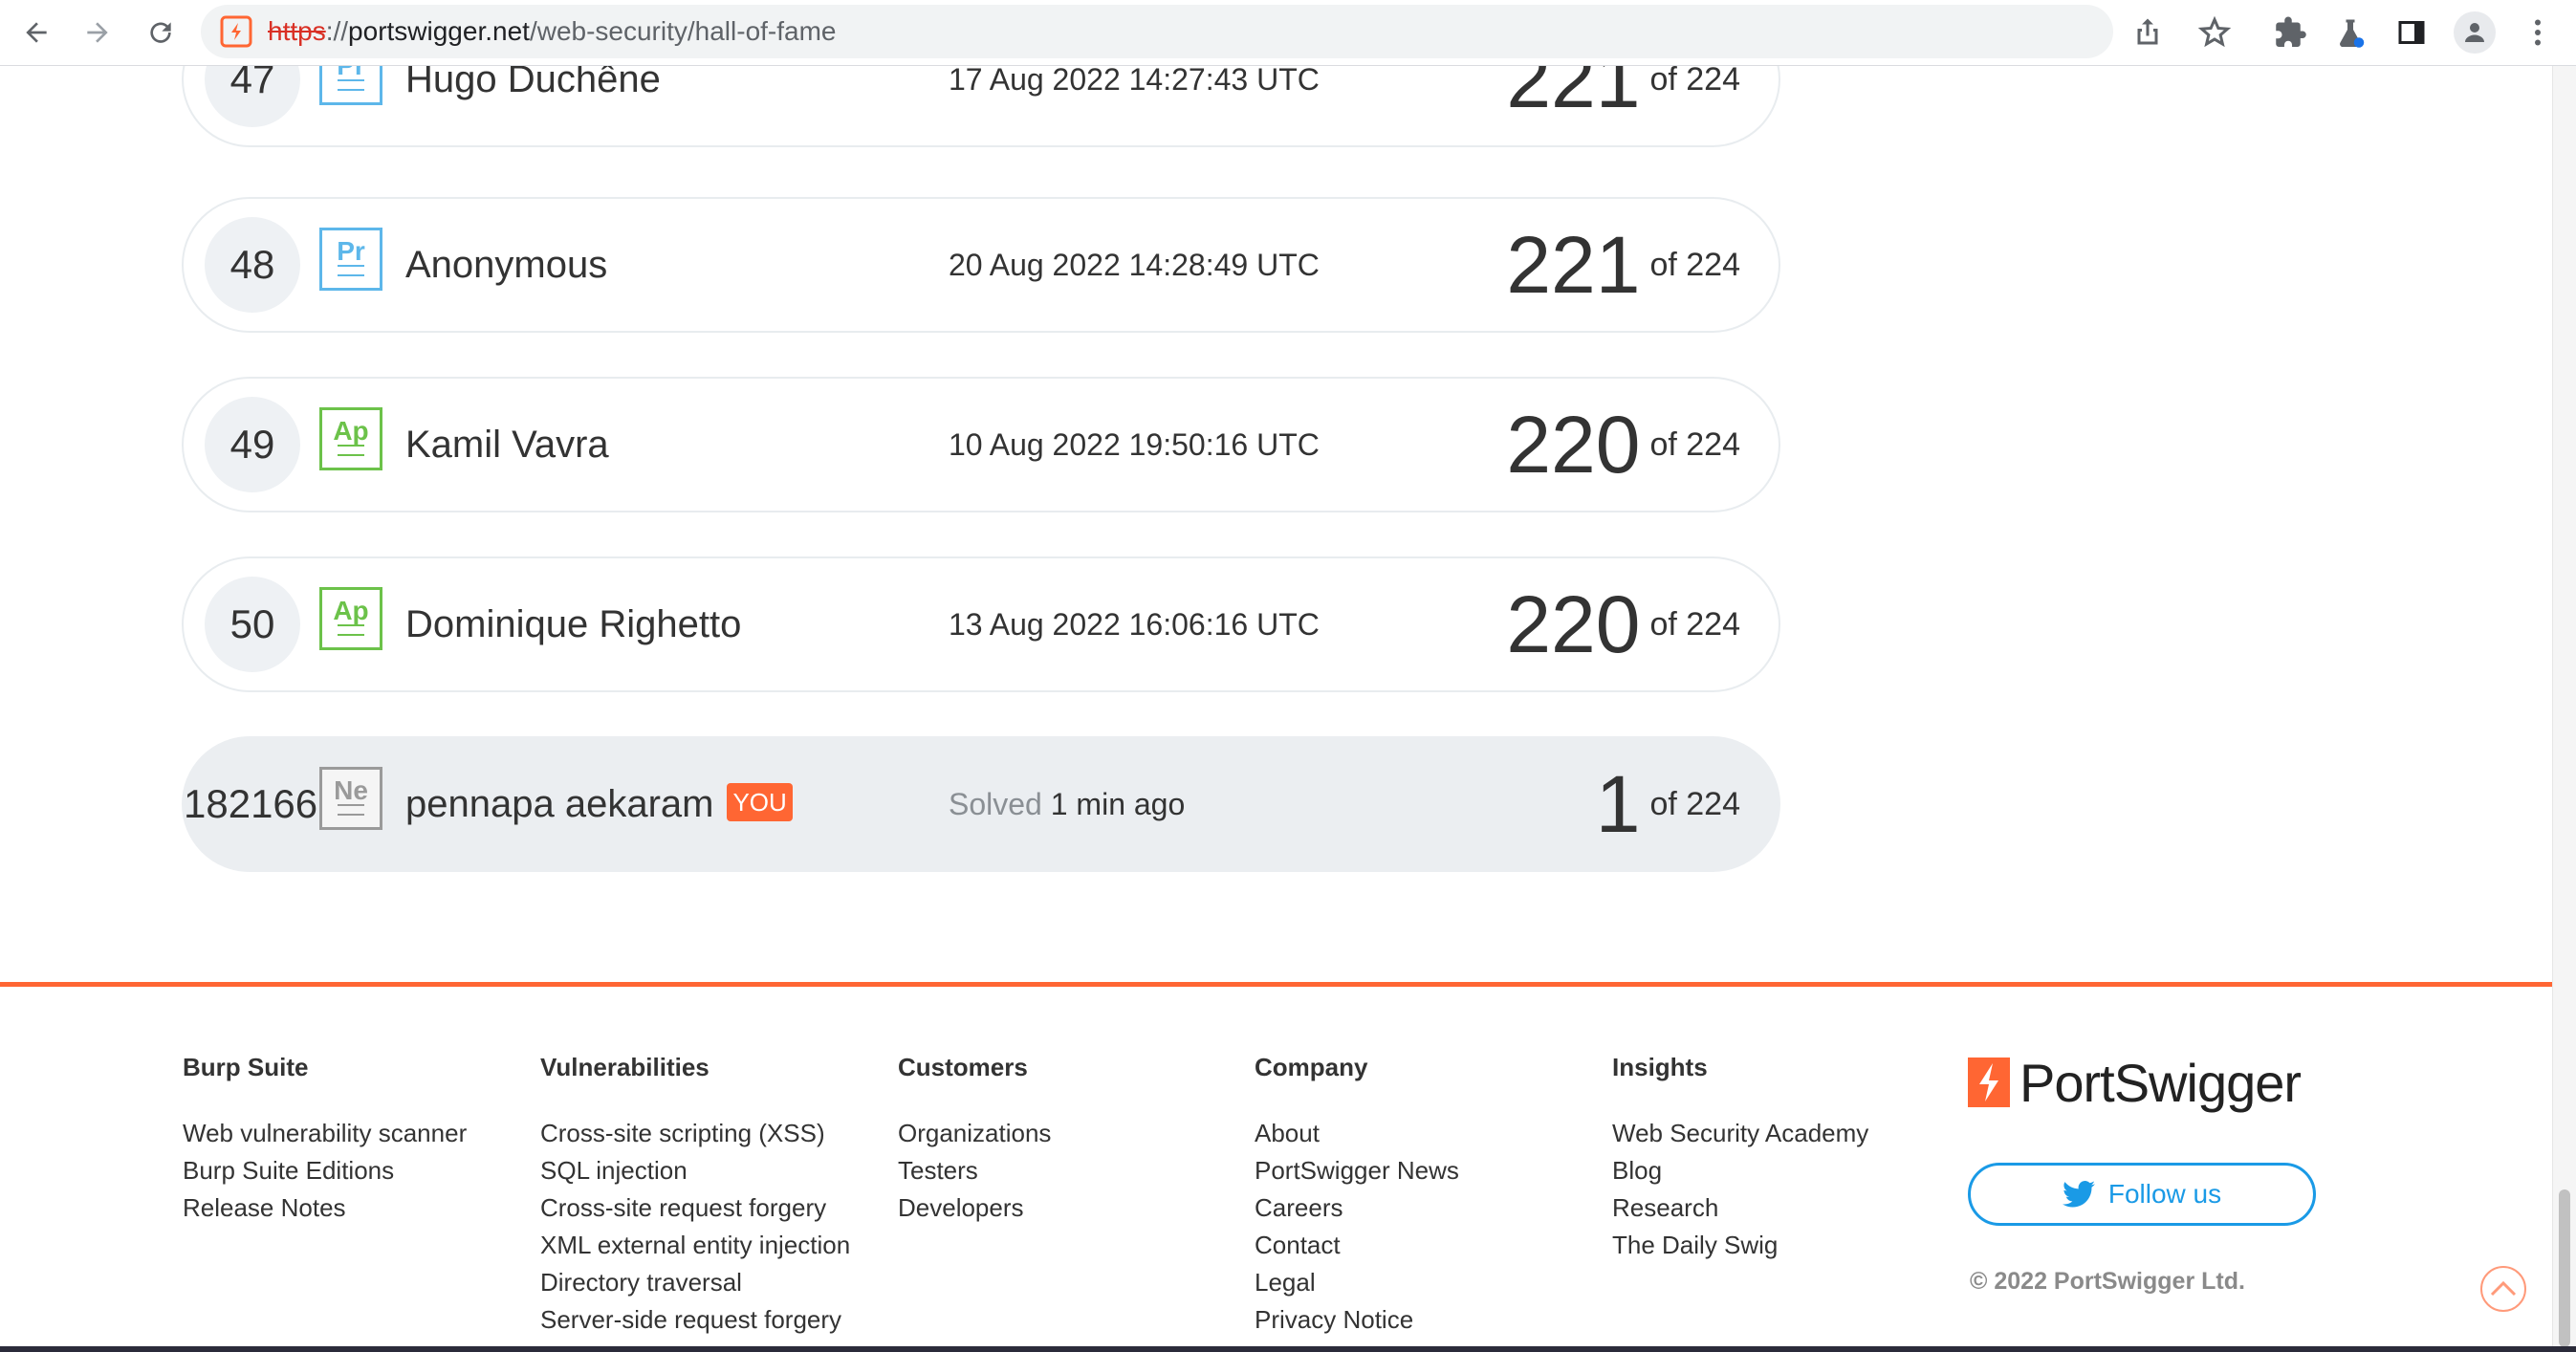 The width and height of the screenshot is (2576, 1352). I want to click on menu-icon, so click(2538, 32).